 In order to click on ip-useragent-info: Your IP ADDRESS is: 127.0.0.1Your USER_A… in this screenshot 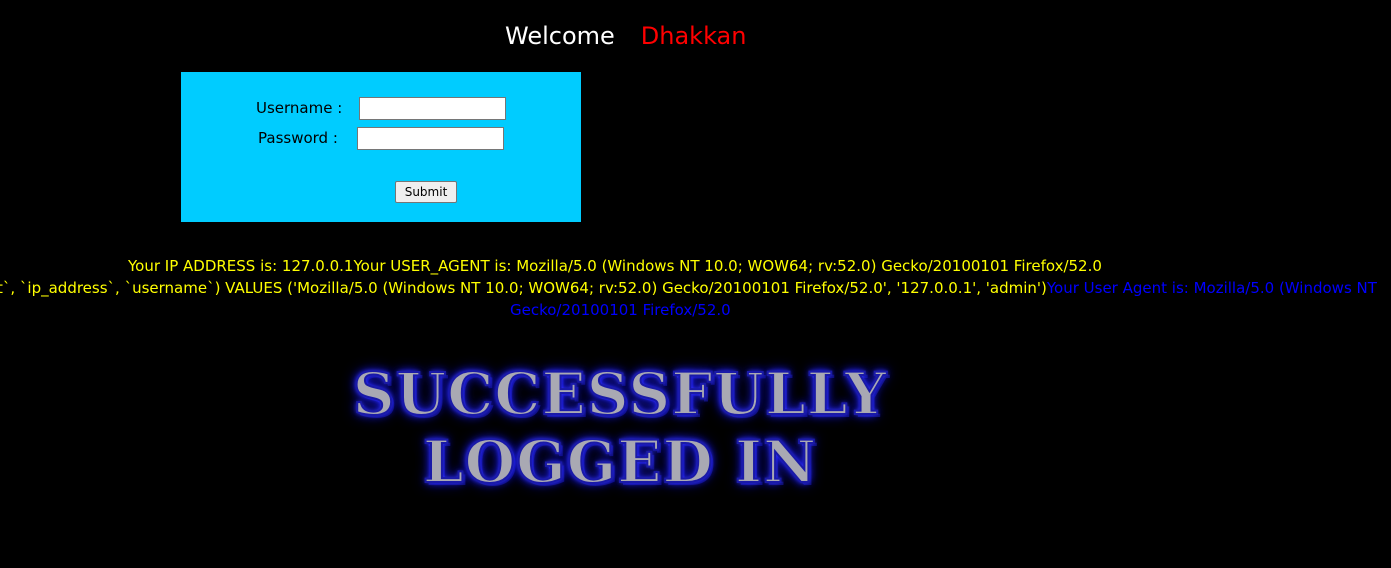, I will do `click(615, 266)`.